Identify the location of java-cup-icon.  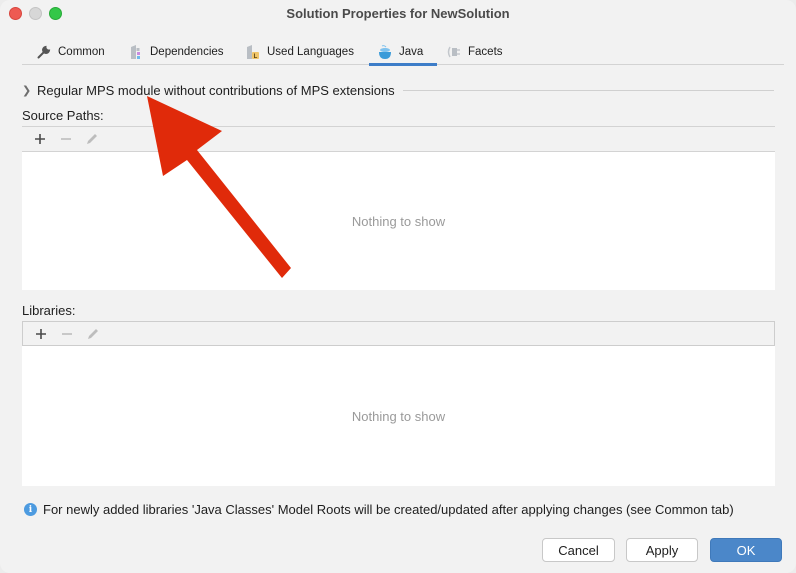
(385, 52).